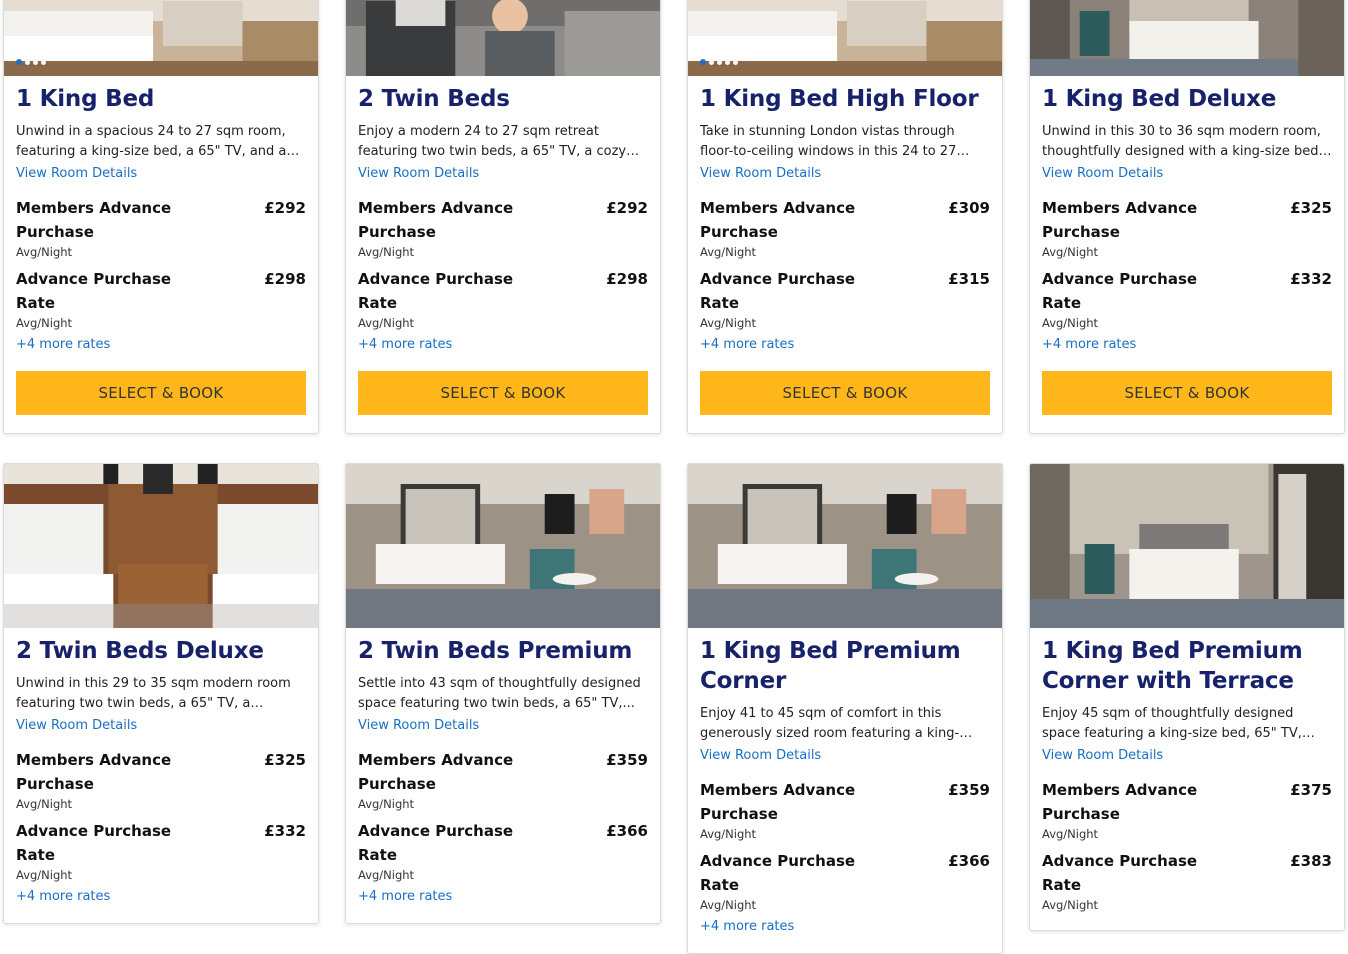  Describe the element at coordinates (140, 651) in the screenshot. I see `room-title: 2 Twin Beds Deluxe` at that location.